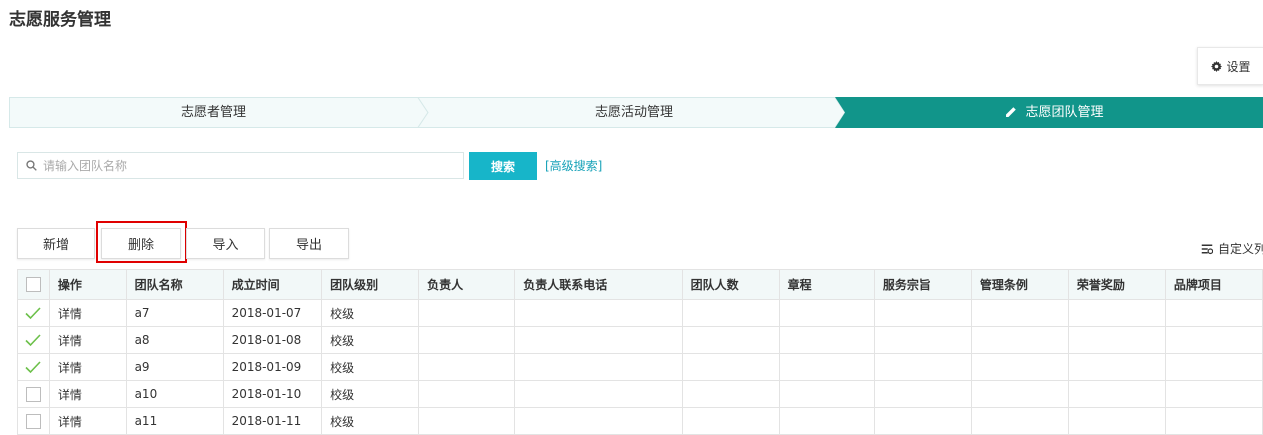 The width and height of the screenshot is (1263, 435). What do you see at coordinates (640, 367) in the screenshot?
I see `table-row: 详情 a9 2018-01-09 校级` at bounding box center [640, 367].